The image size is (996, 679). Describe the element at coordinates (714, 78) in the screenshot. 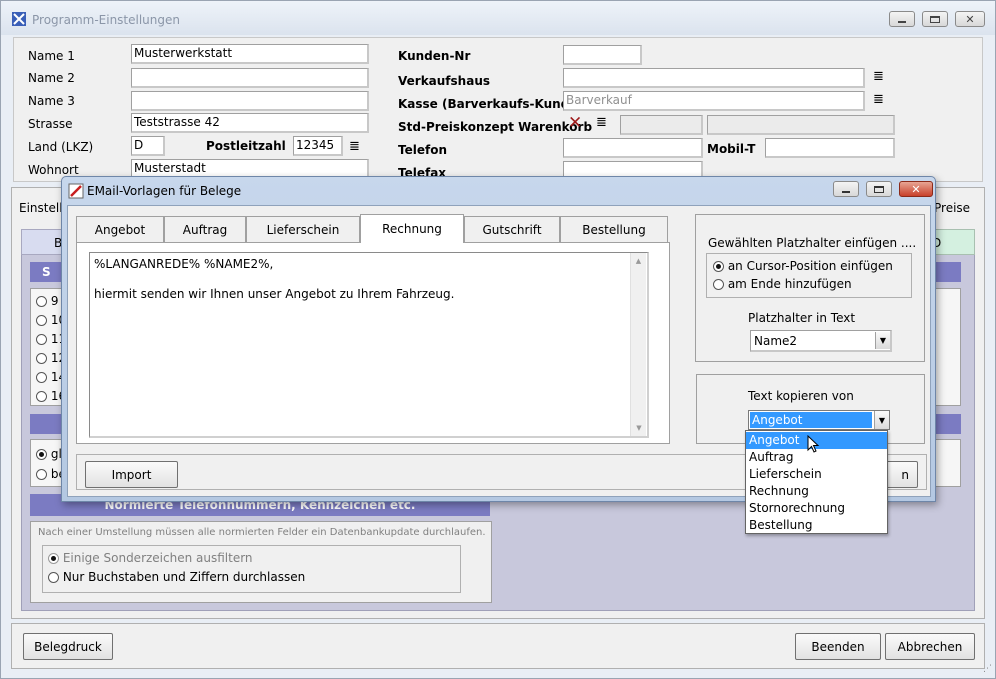

I see `verkaufshaus-field` at that location.